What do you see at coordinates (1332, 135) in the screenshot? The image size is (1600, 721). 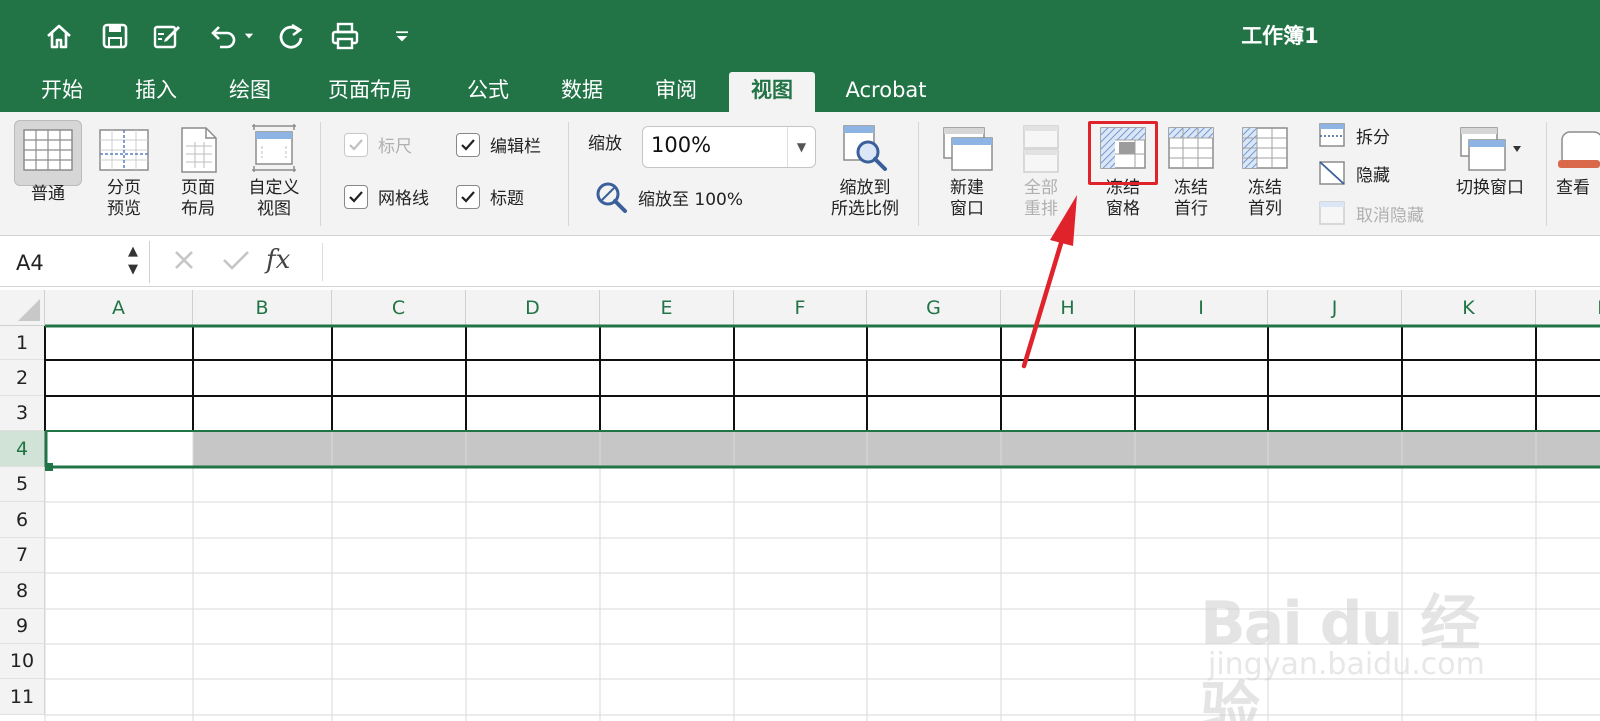 I see `split-icon` at bounding box center [1332, 135].